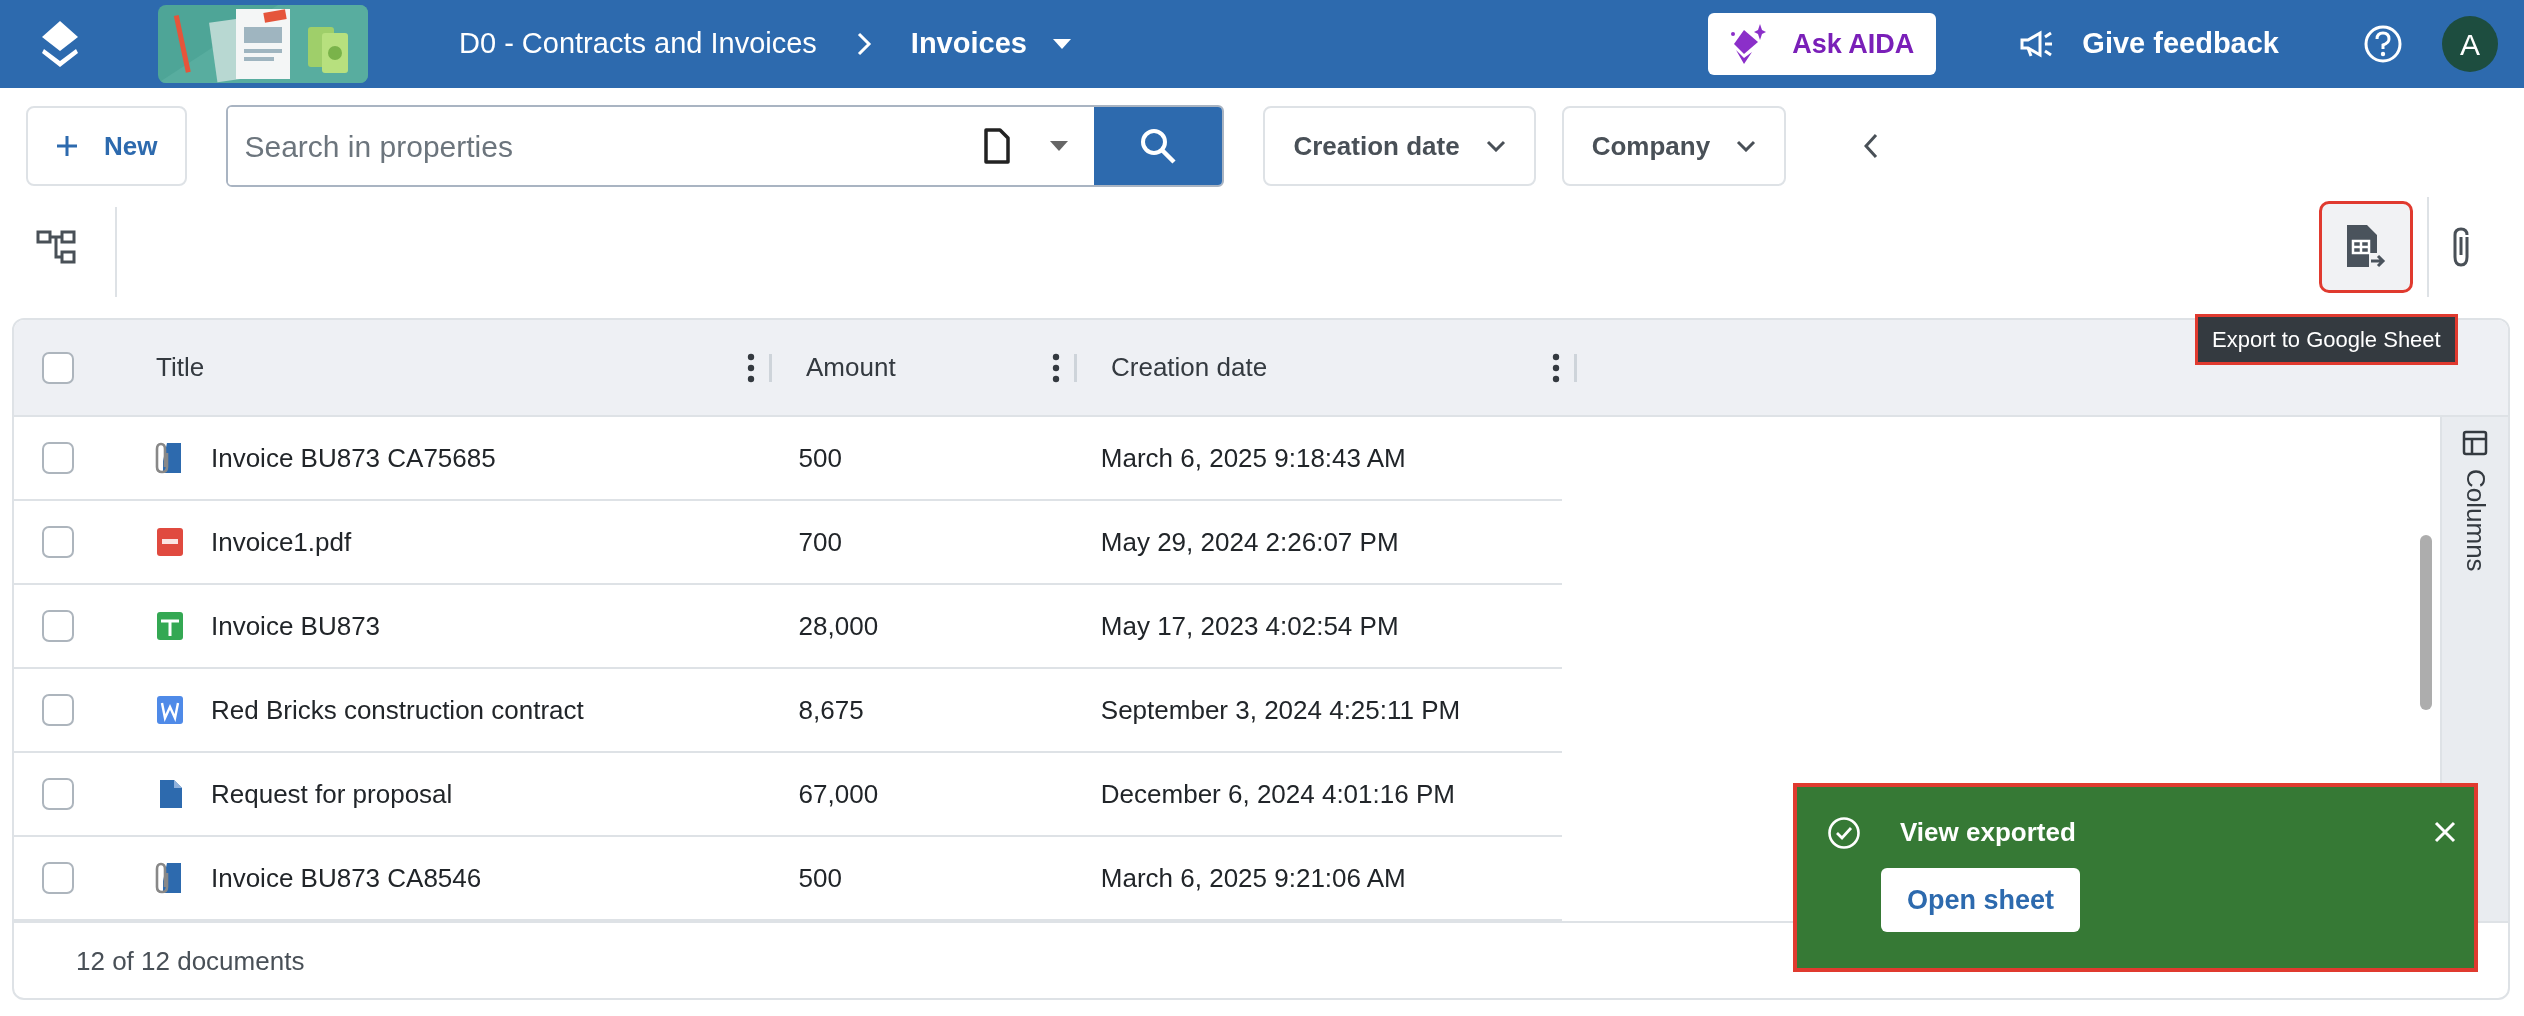  Describe the element at coordinates (1981, 900) in the screenshot. I see `open-sheet-button: Open sheet` at that location.